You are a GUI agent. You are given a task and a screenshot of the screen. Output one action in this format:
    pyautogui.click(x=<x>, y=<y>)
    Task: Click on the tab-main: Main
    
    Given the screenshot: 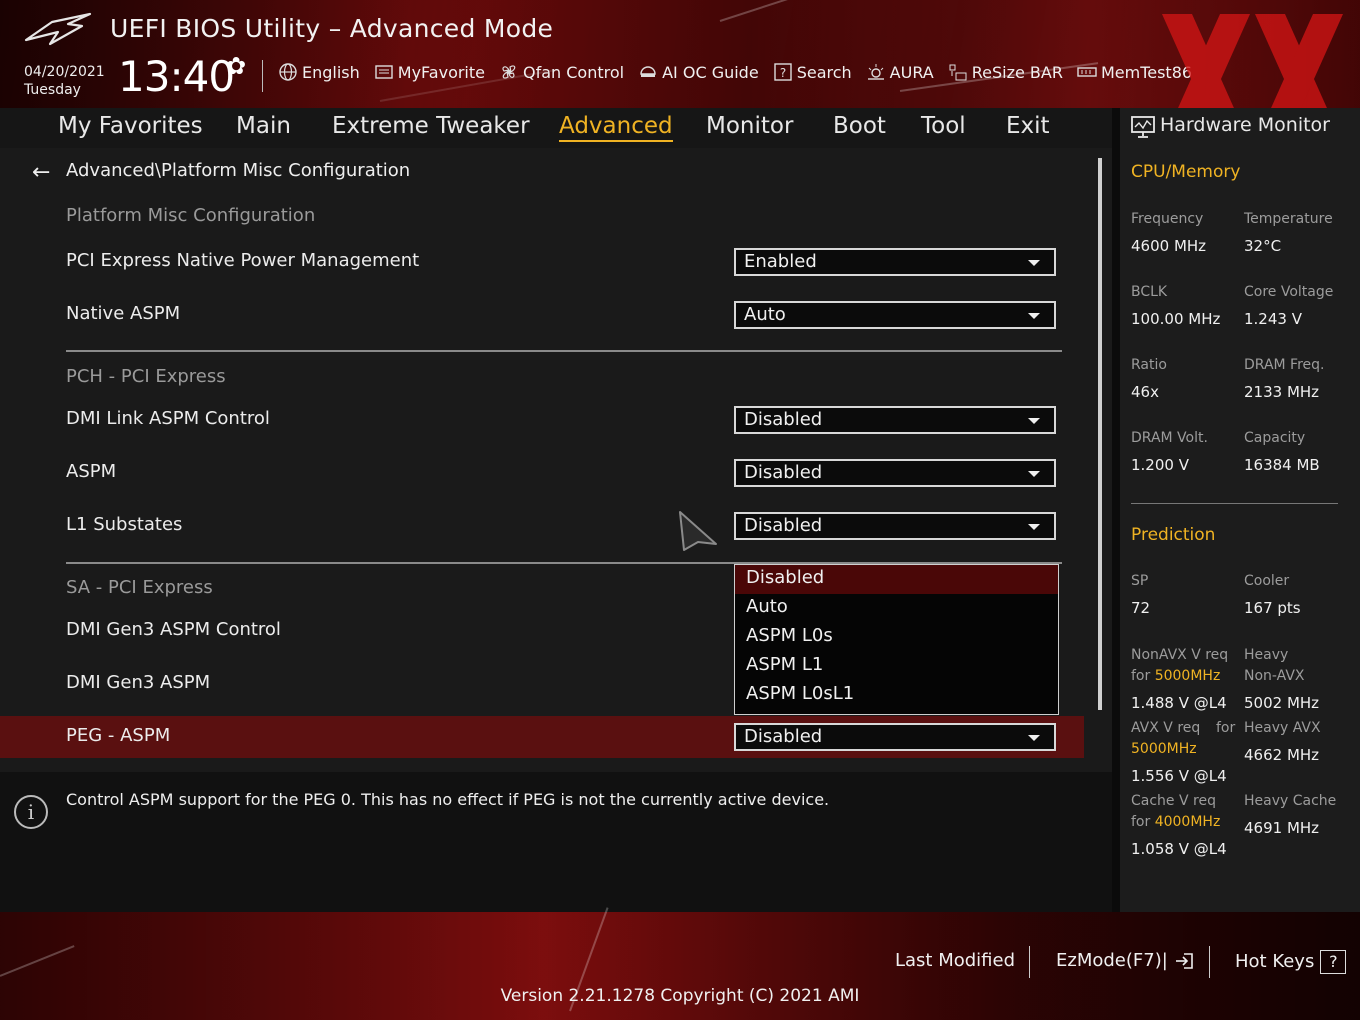 What is the action you would take?
    pyautogui.click(x=263, y=126)
    